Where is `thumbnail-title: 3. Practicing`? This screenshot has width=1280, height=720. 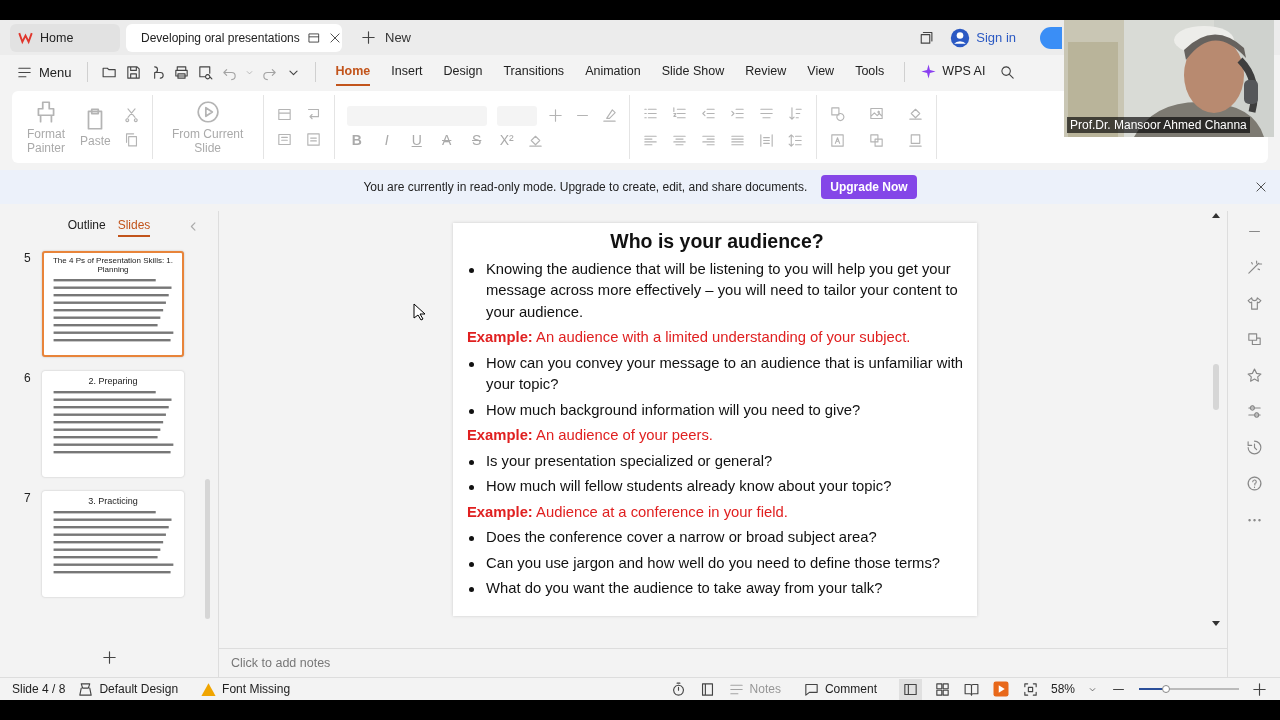 thumbnail-title: 3. Practicing is located at coordinates (113, 501).